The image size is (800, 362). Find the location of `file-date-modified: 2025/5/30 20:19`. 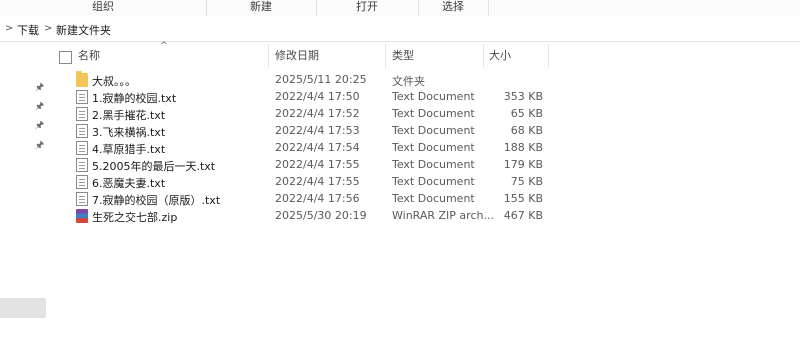

file-date-modified: 2025/5/30 20:19 is located at coordinates (321, 215).